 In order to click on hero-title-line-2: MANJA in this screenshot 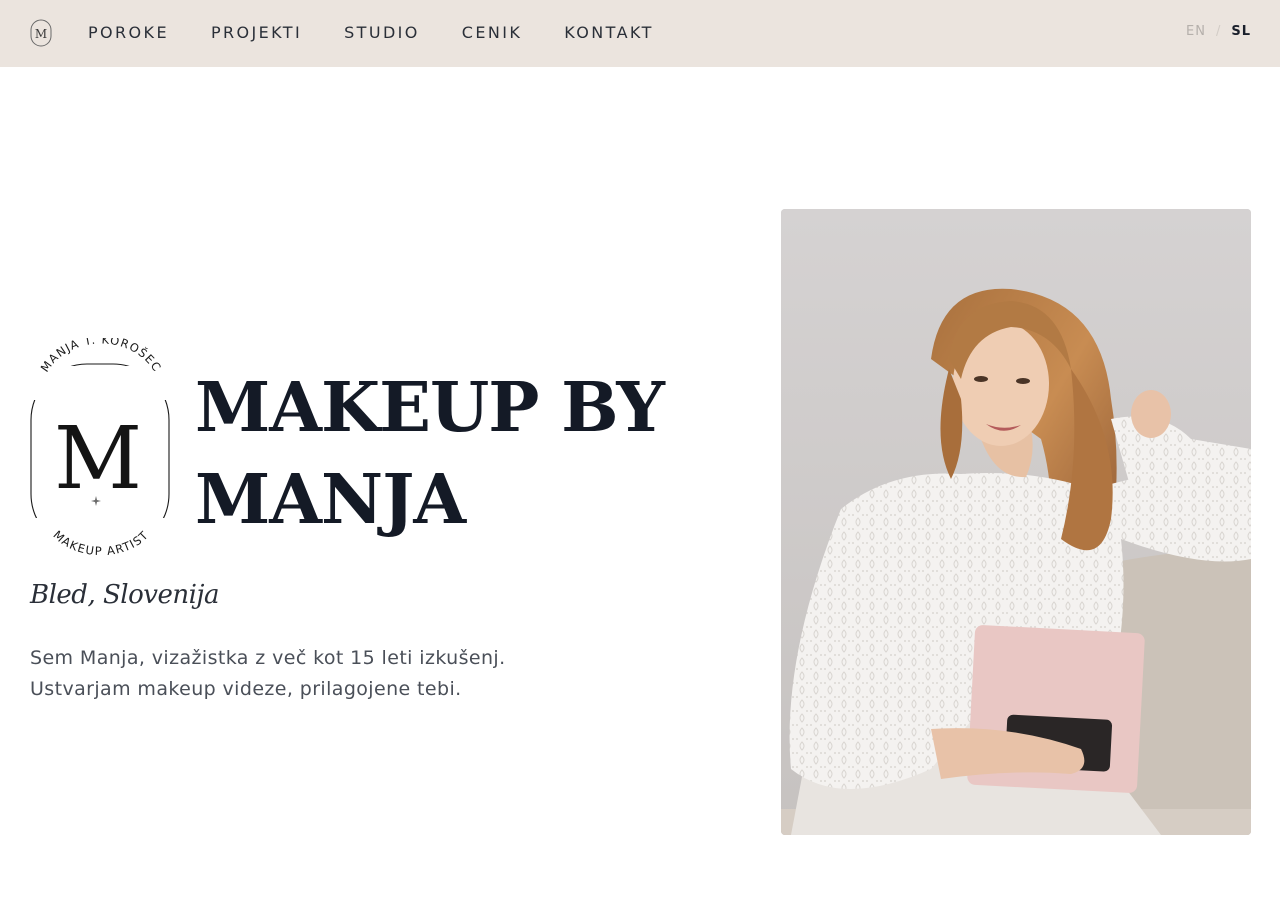, I will do `click(330, 500)`.